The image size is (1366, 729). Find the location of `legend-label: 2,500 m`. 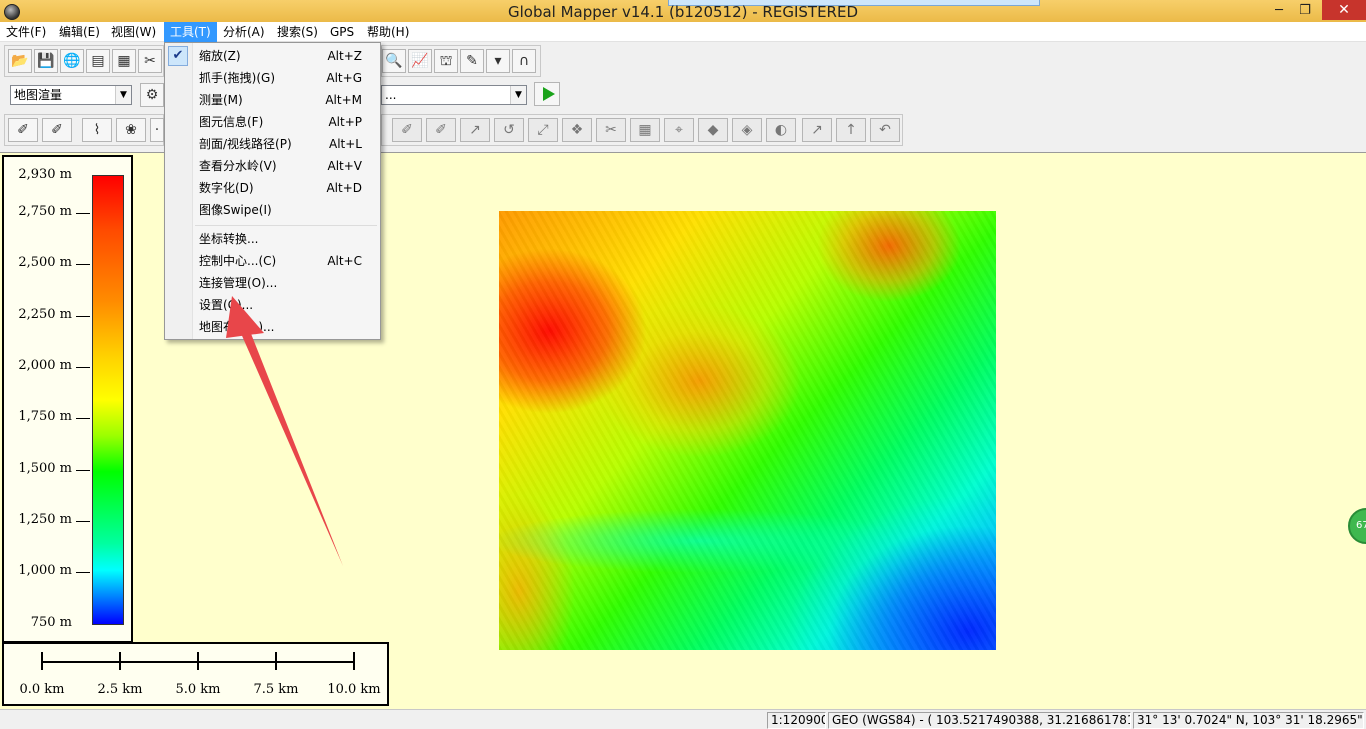

legend-label: 2,500 m is located at coordinates (45, 262).